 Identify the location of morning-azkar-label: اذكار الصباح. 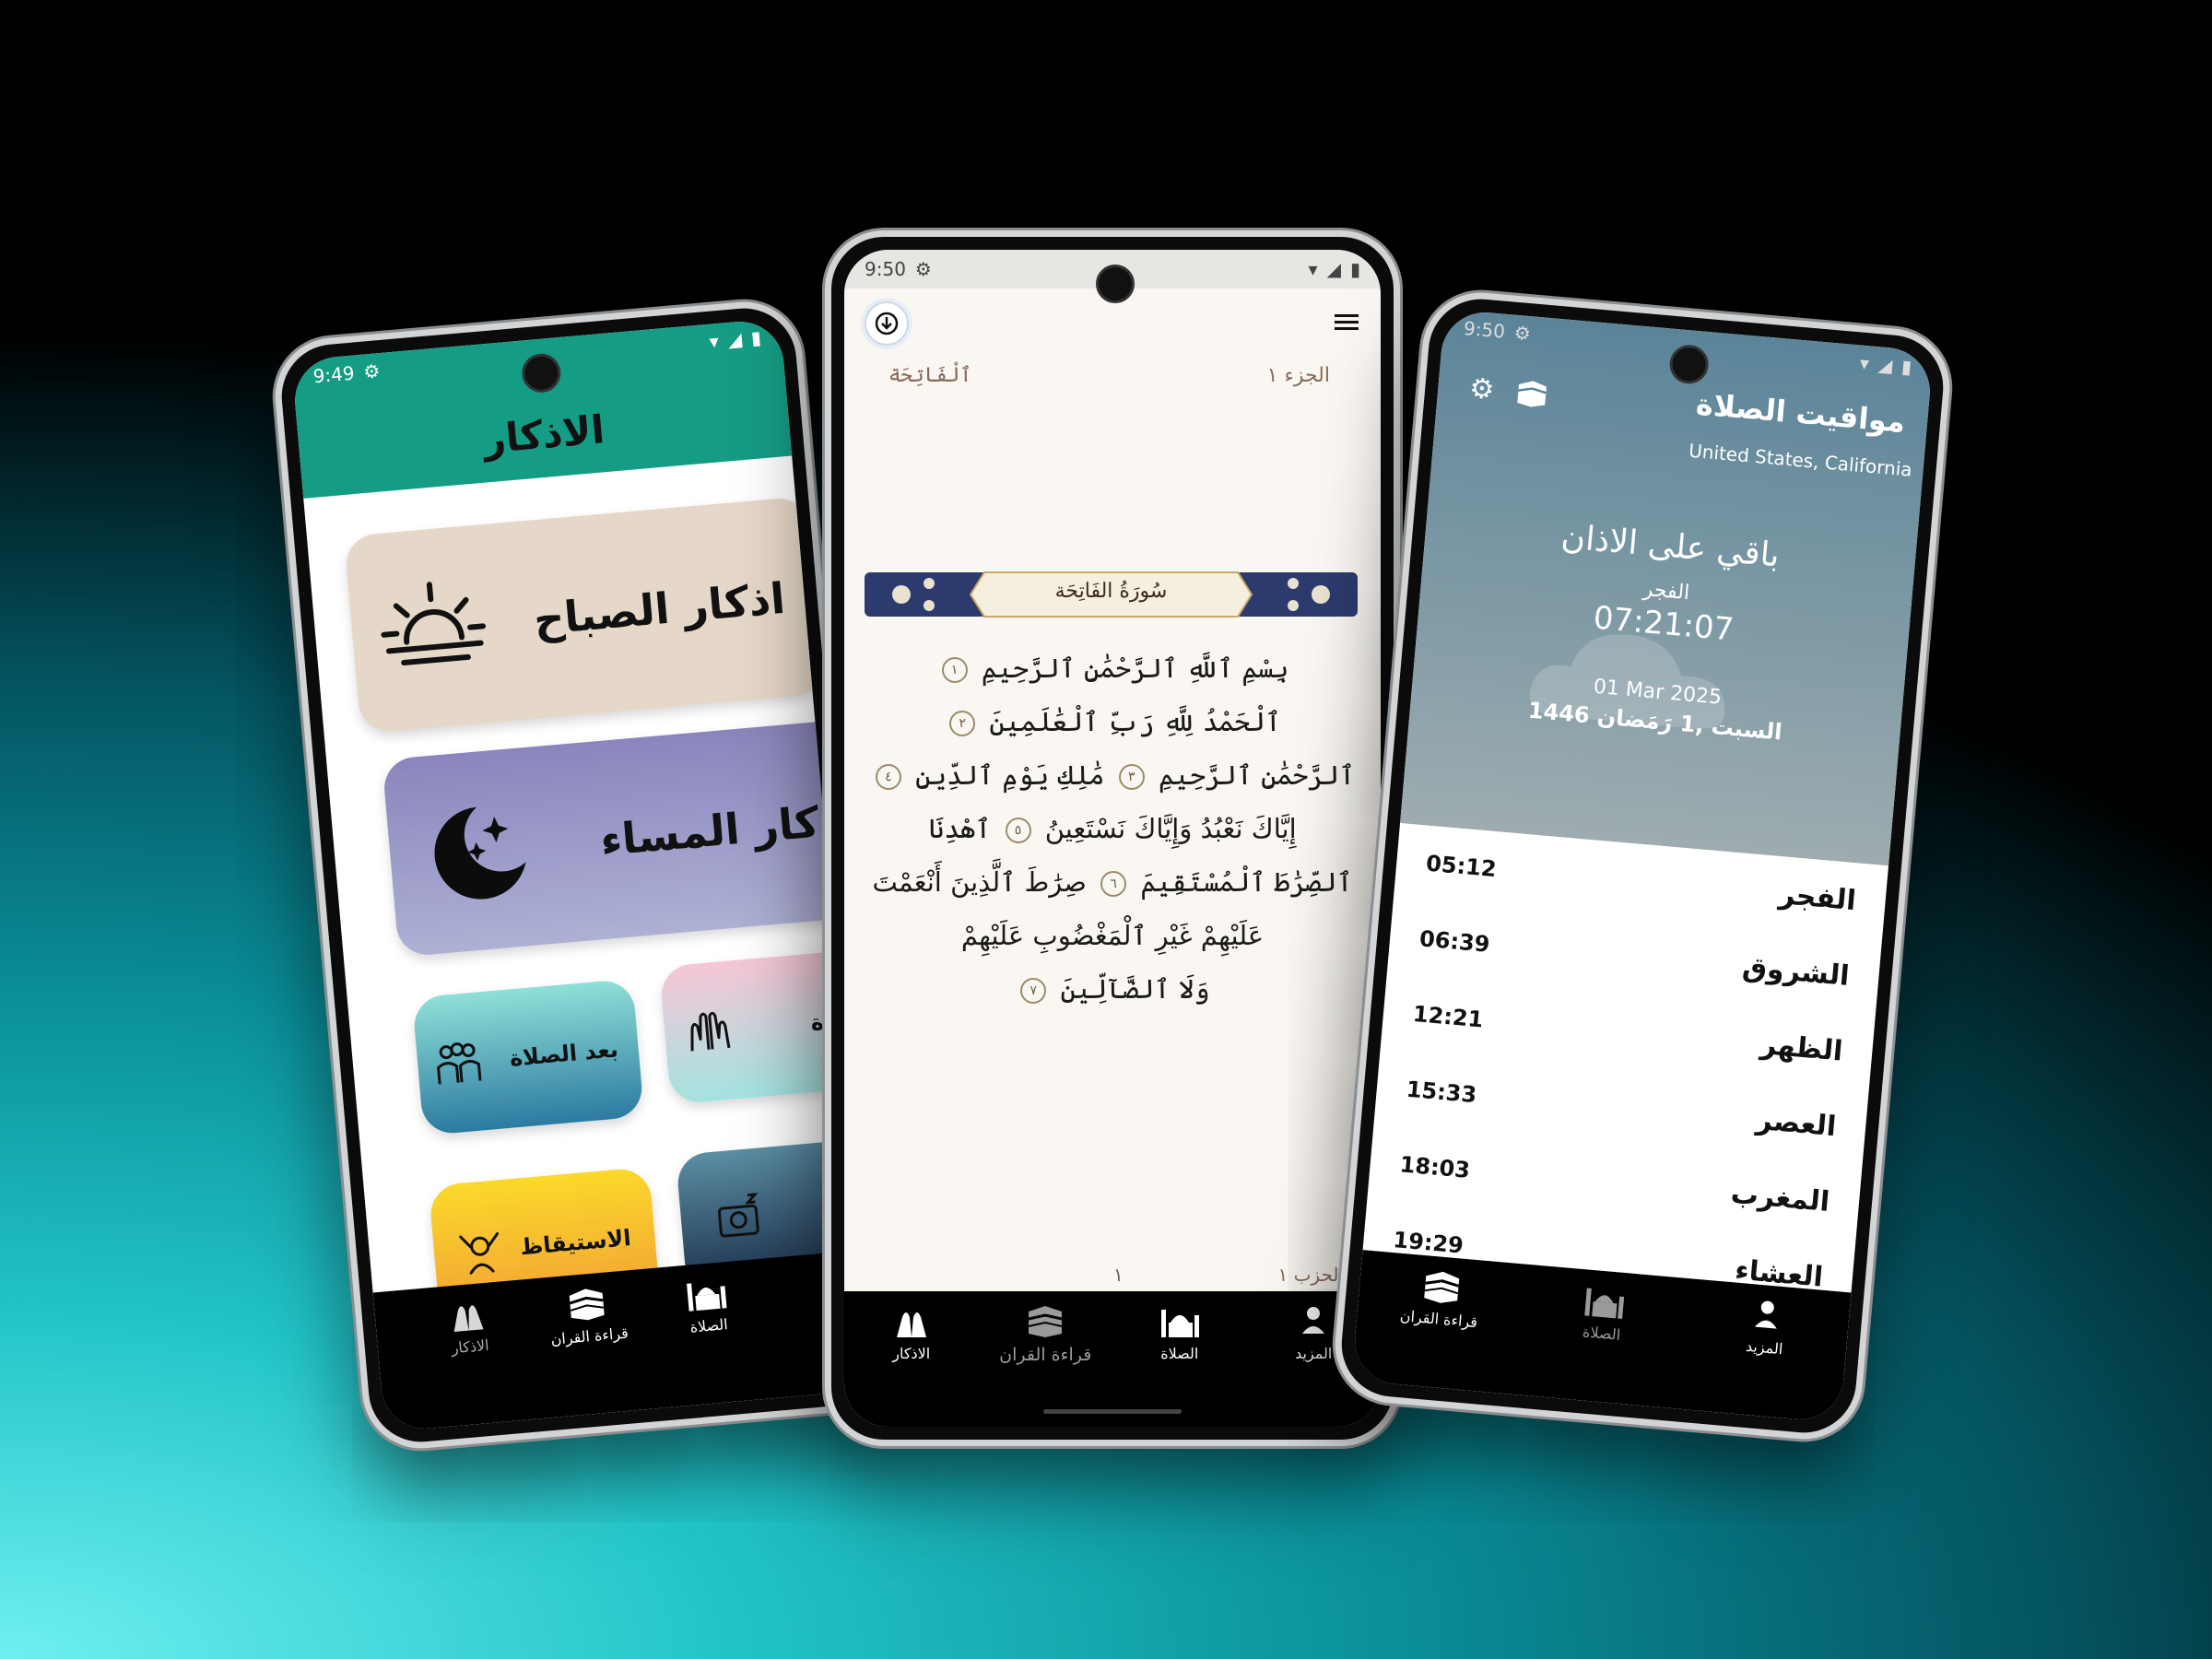
(659, 608).